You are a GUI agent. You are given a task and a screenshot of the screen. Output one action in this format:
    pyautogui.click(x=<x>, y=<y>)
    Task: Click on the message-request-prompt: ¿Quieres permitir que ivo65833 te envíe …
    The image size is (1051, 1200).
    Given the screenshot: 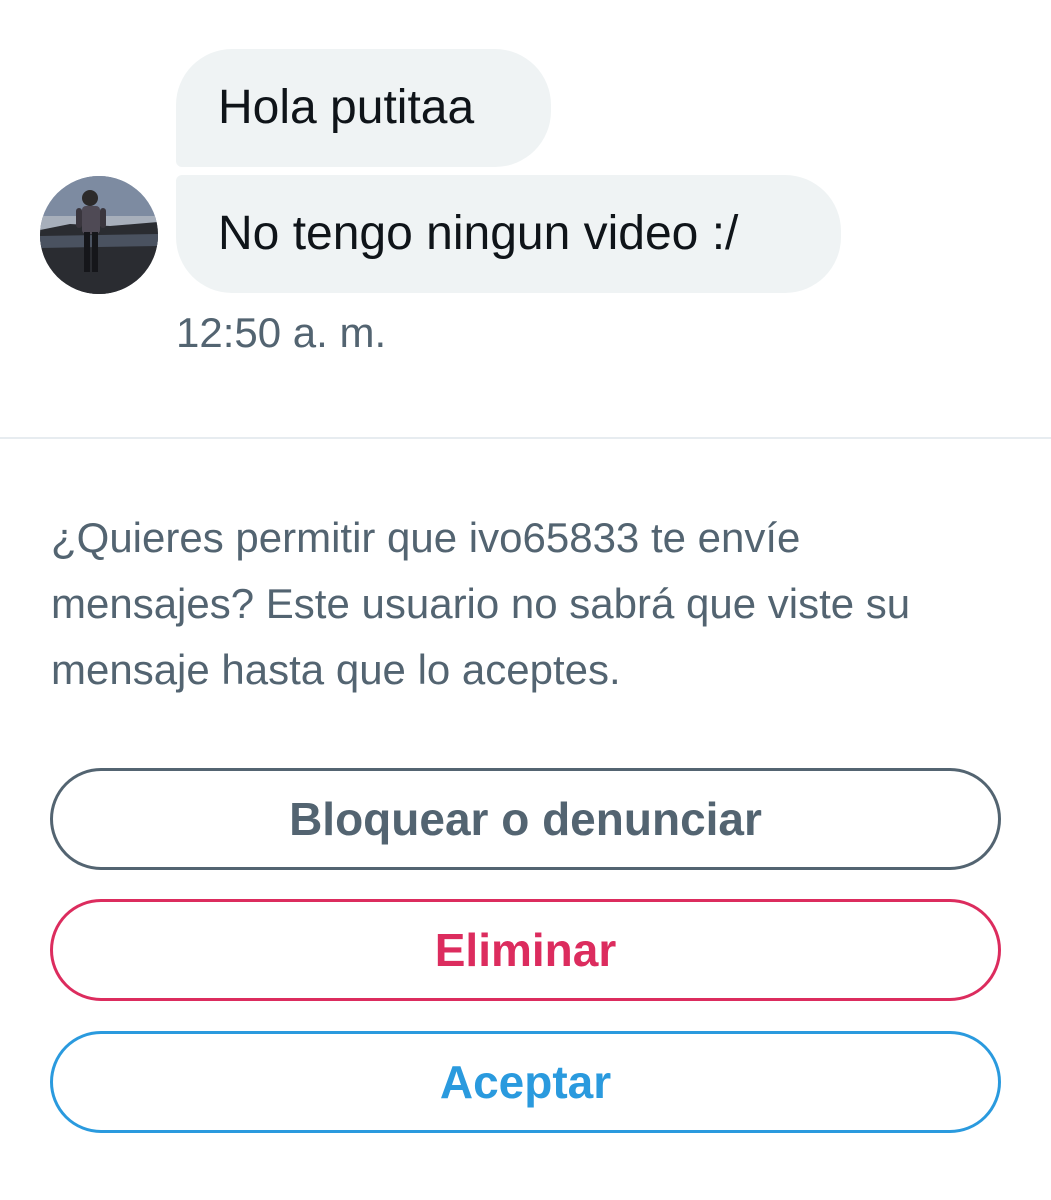 What is the action you would take?
    pyautogui.click(x=481, y=603)
    